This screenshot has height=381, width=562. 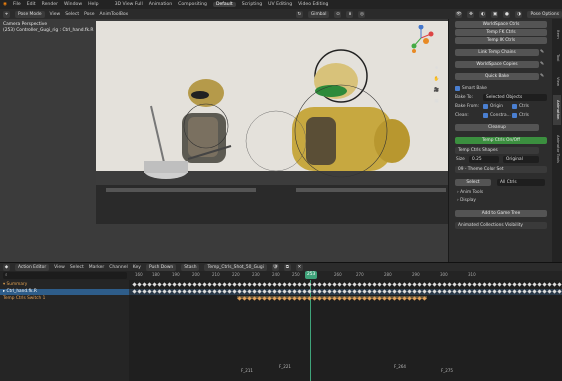 I want to click on copies-edit-icon: ✎, so click(x=542, y=64).